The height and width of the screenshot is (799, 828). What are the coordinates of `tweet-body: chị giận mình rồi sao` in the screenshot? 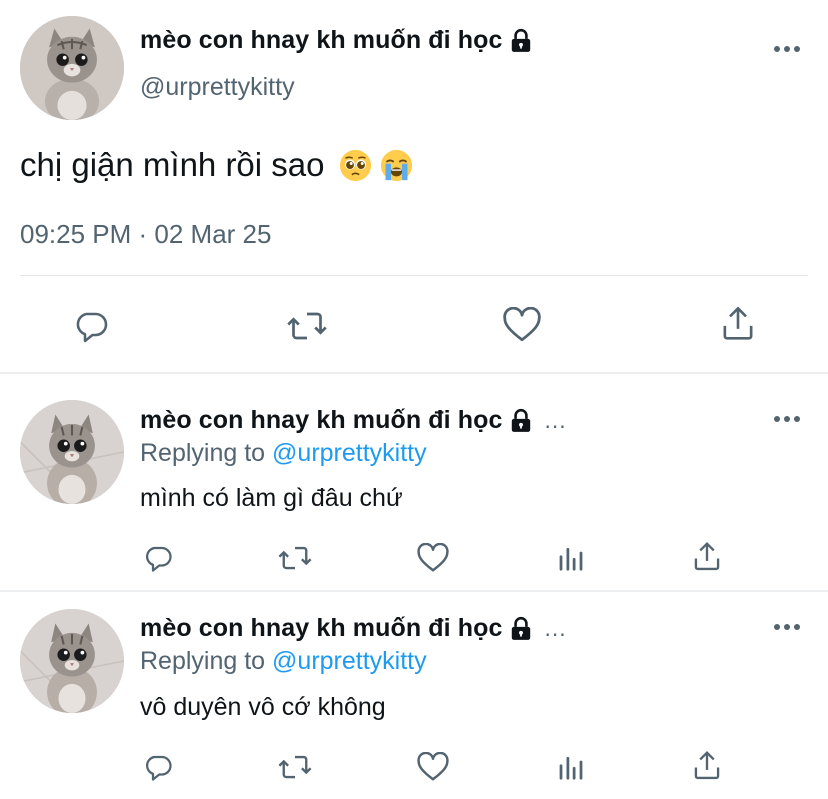 It's located at (216, 165).